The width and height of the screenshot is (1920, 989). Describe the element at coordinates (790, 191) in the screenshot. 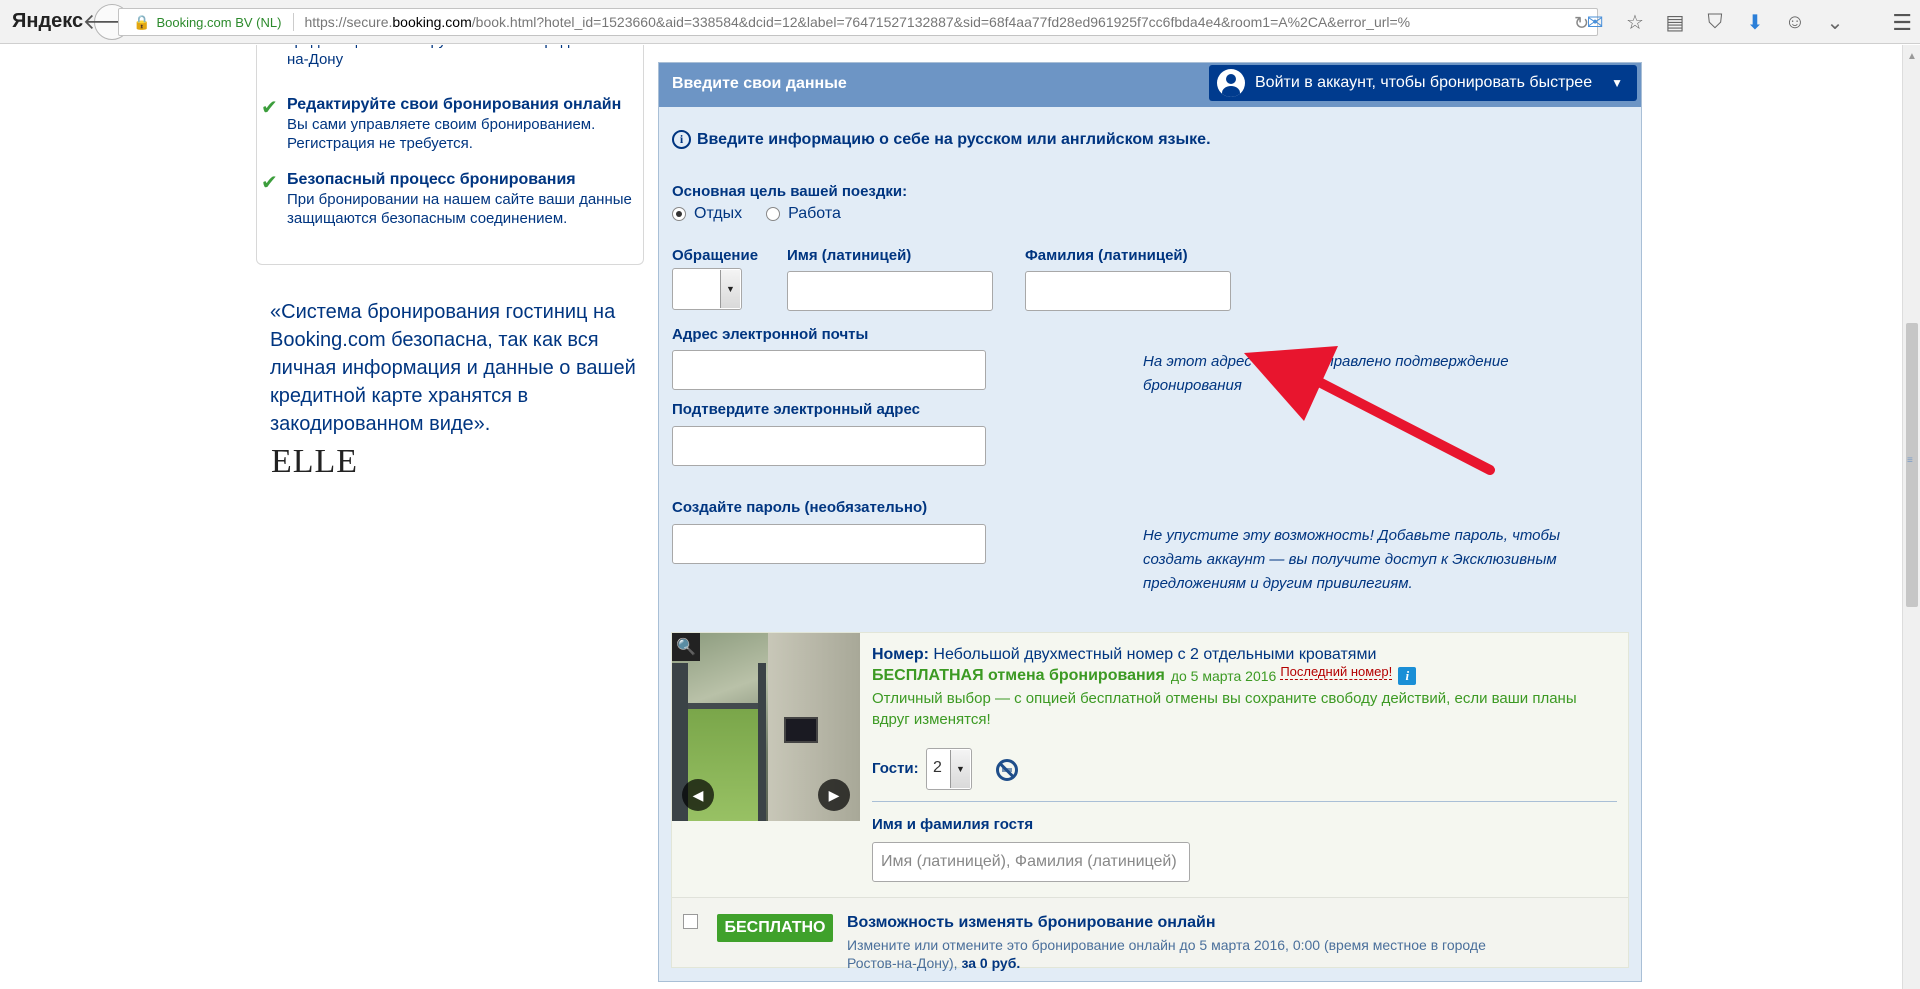

I see `trip-purpose-label: Основная цель вашей поездки:` at that location.